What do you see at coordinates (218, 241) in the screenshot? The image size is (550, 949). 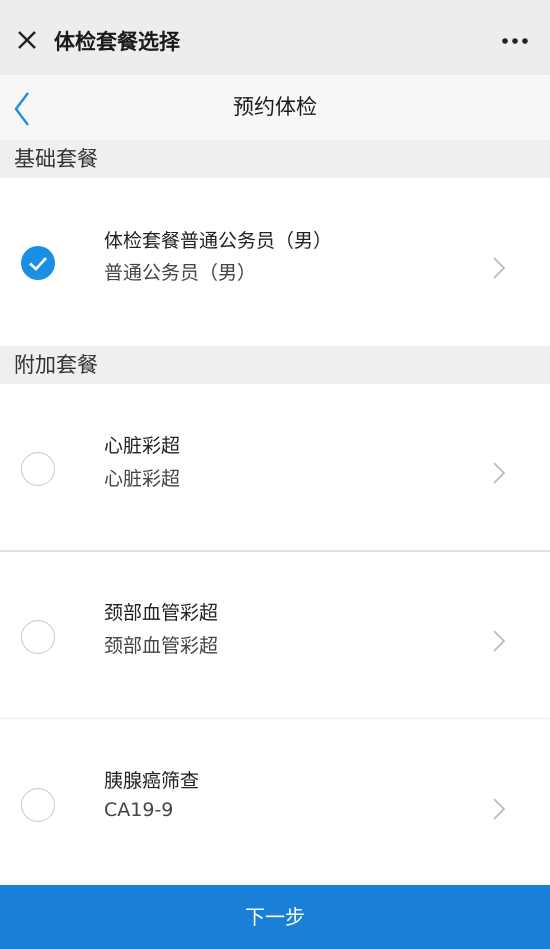 I see `option-title: 体检套餐普通公务员（男）` at bounding box center [218, 241].